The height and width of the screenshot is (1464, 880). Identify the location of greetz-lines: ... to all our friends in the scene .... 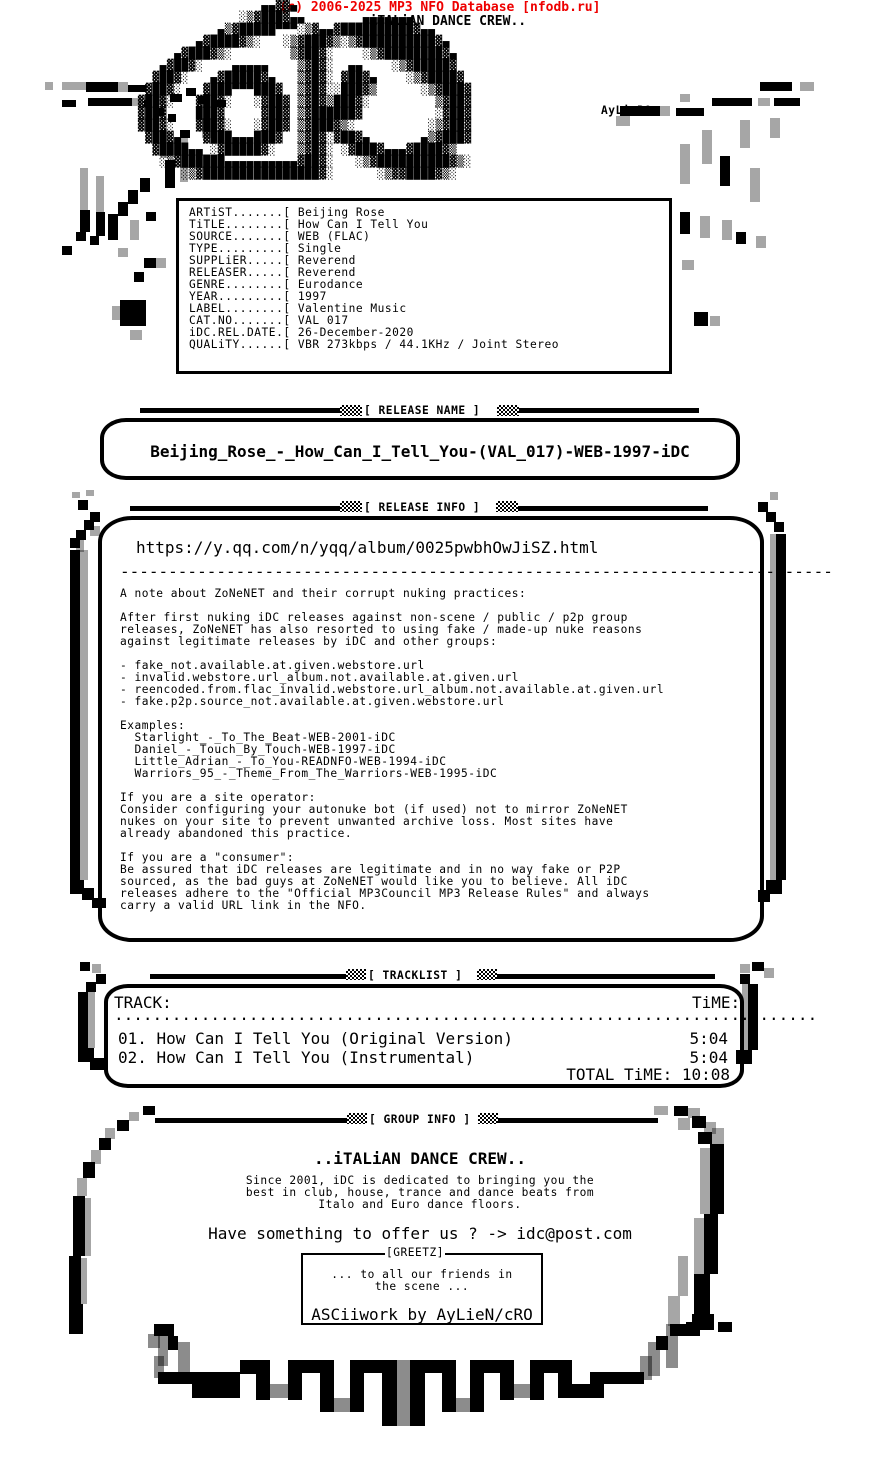
(422, 1281).